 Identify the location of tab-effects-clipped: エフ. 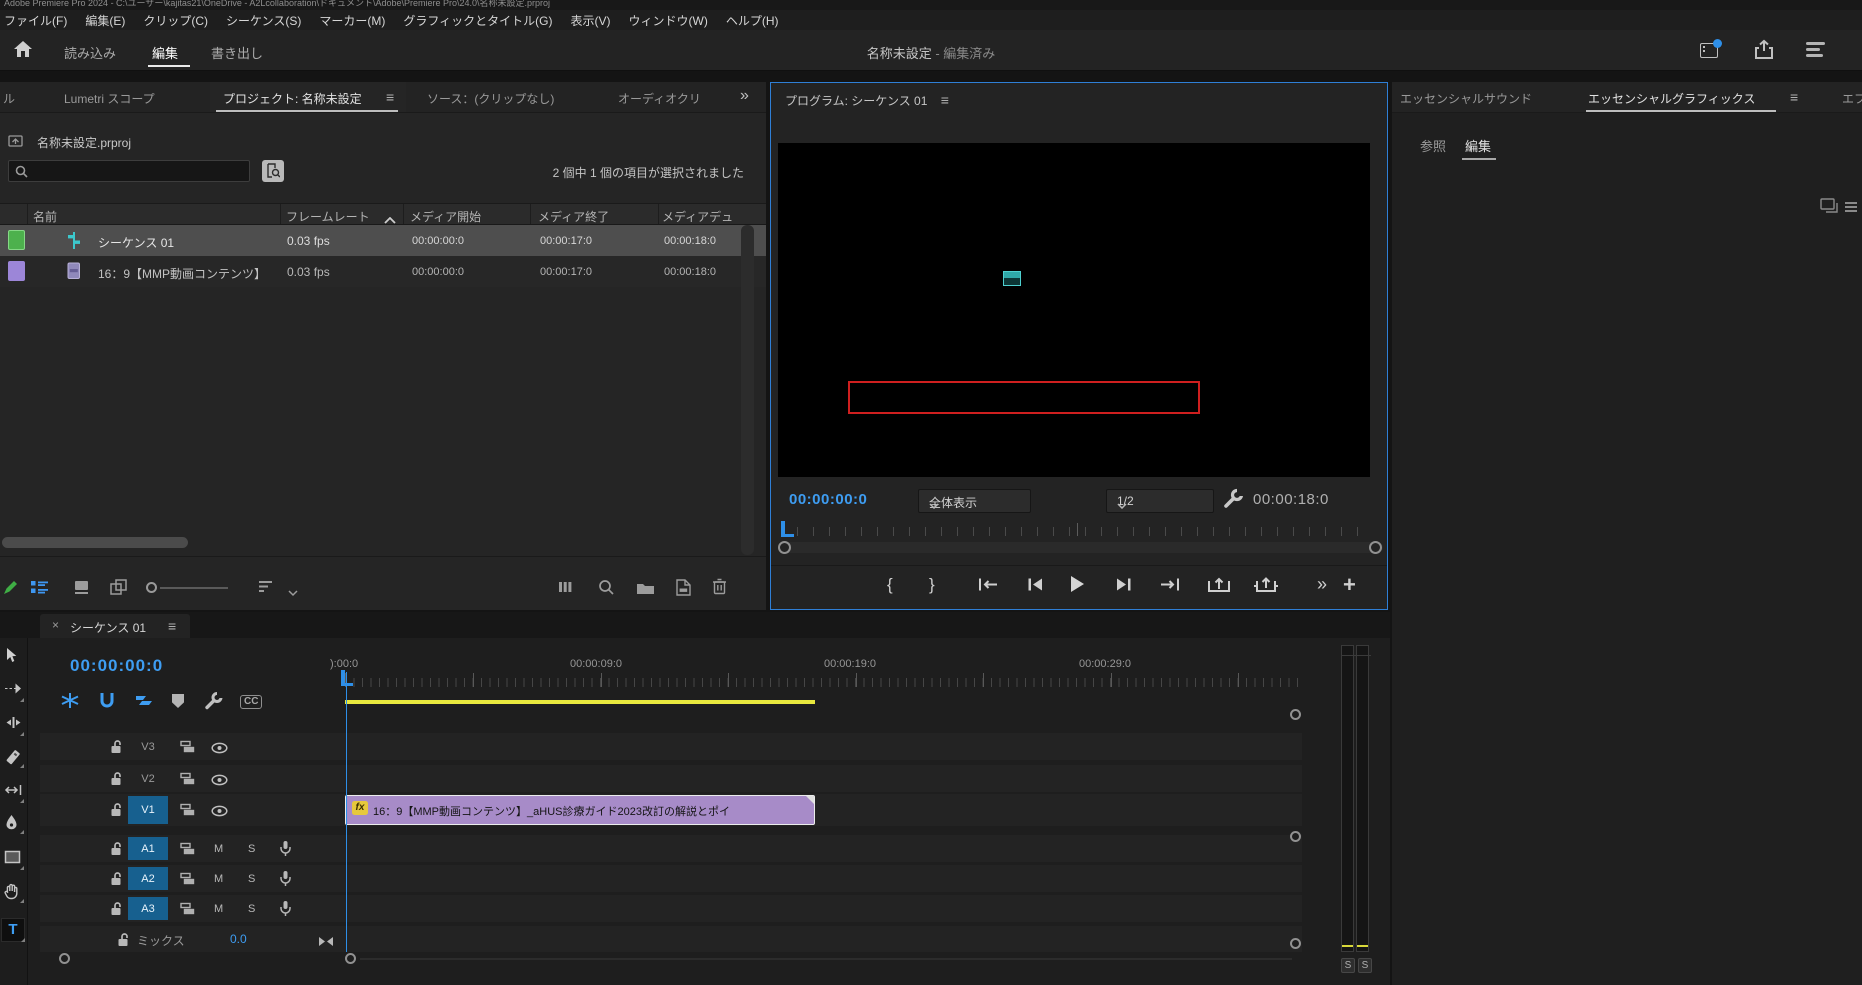
(1852, 98).